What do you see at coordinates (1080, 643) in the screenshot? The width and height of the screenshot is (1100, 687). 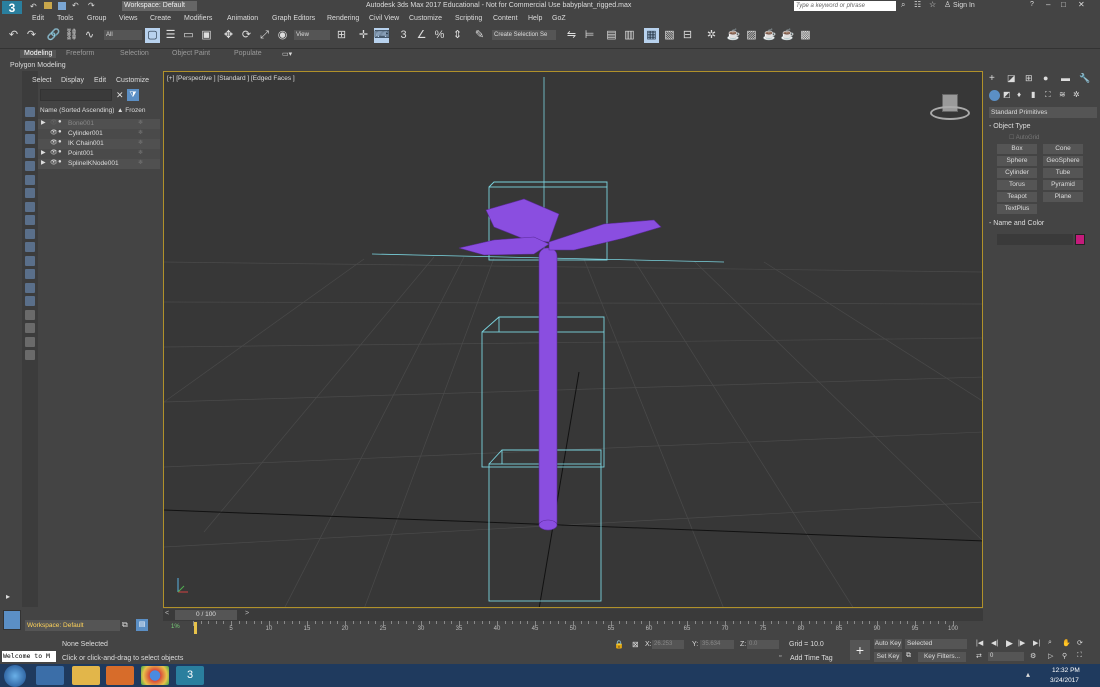 I see `orbit-icon: ⟳` at bounding box center [1080, 643].